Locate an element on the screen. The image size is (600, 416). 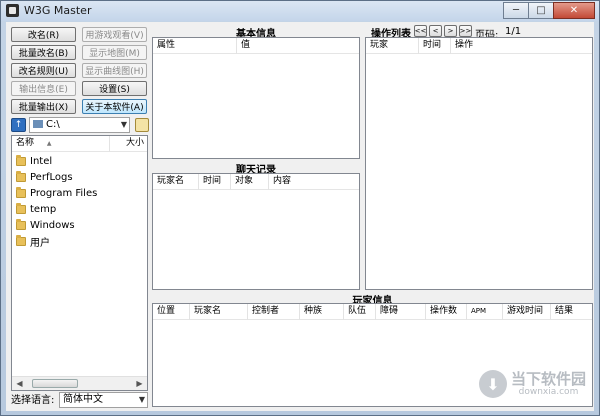
first-page-button: << is located at coordinates (420, 31).